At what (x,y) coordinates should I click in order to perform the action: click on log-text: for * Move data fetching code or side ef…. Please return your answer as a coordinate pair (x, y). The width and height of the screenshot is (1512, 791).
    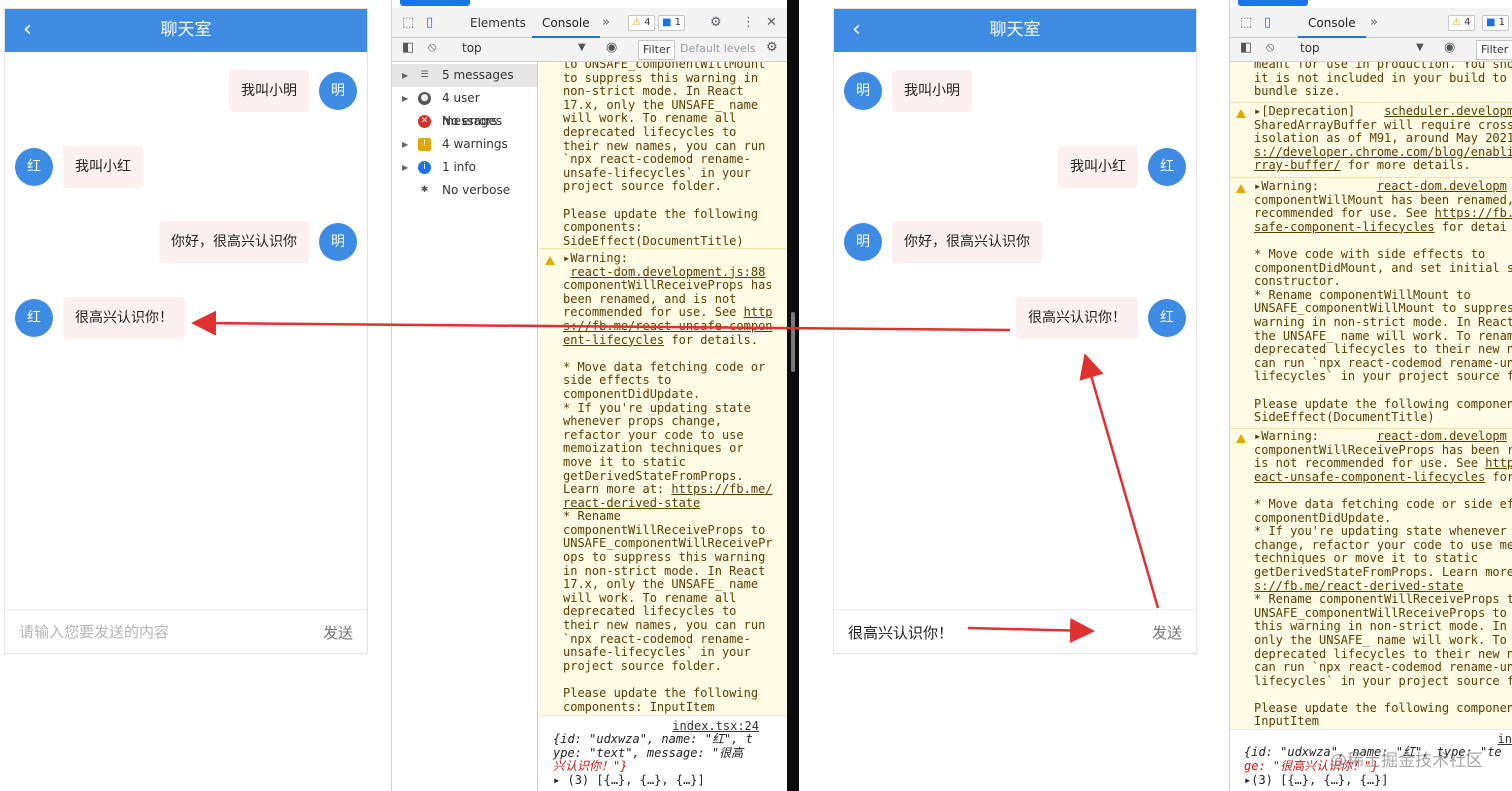
    Looking at the image, I should click on (1383, 524).